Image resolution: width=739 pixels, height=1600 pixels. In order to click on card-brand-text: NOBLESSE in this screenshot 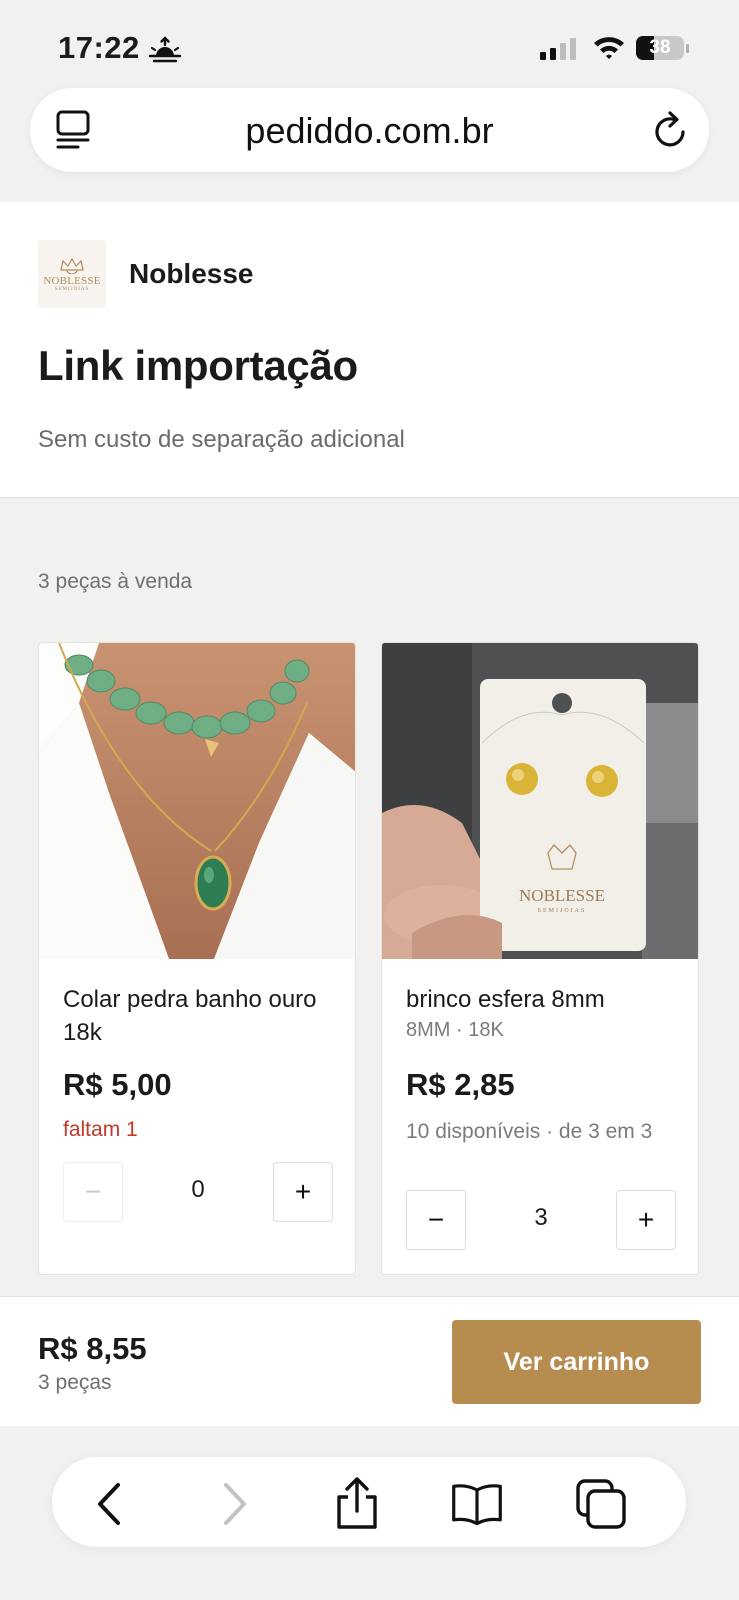, I will do `click(562, 895)`.